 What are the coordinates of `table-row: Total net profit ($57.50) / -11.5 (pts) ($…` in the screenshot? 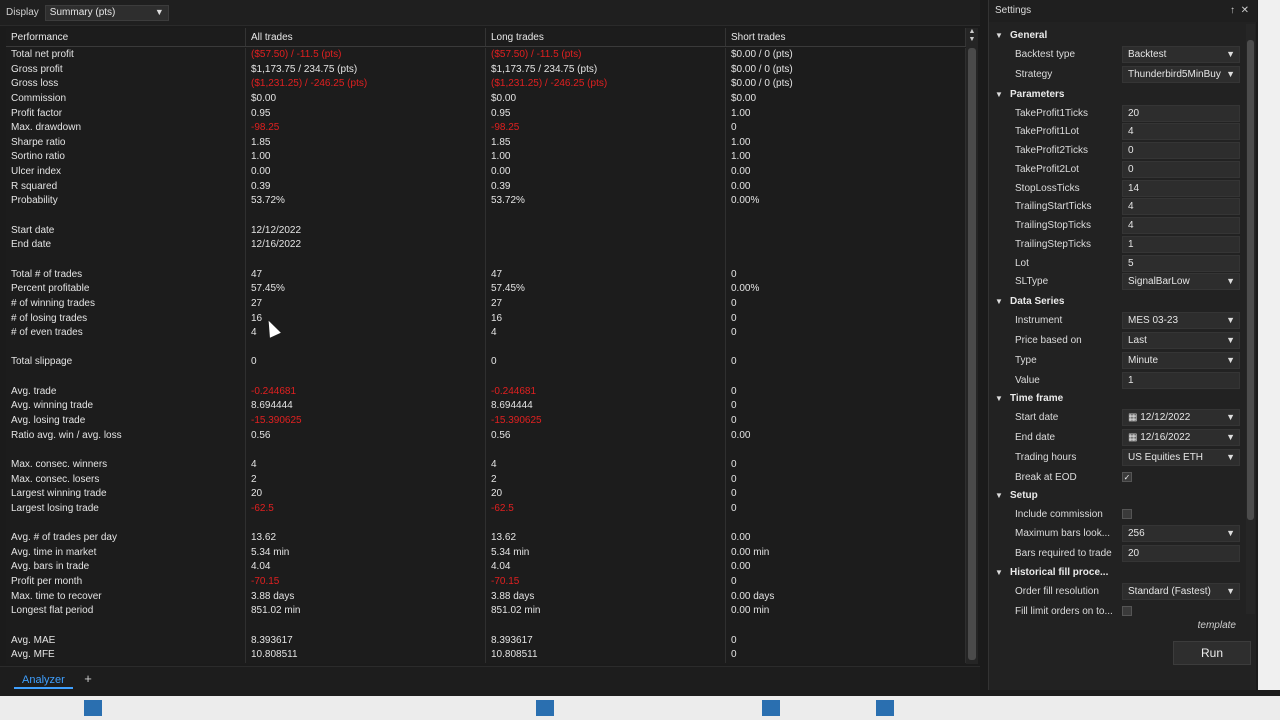 It's located at (486, 55).